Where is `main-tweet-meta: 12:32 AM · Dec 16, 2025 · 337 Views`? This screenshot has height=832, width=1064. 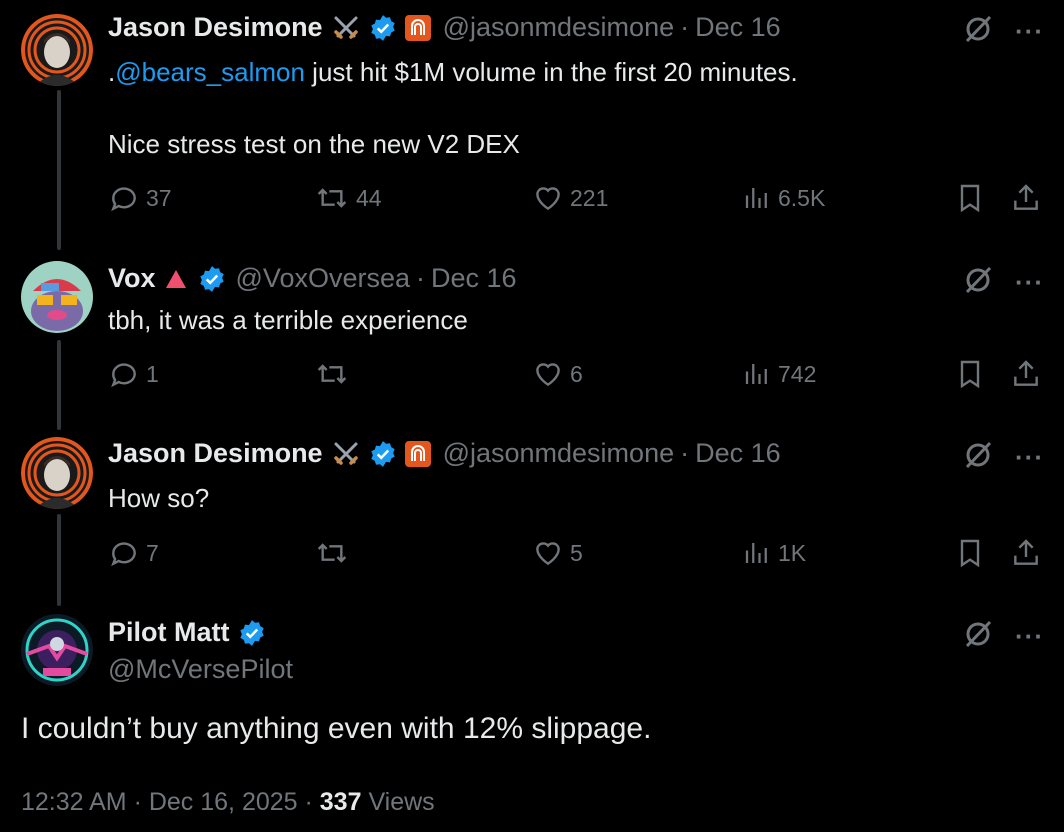
main-tweet-meta: 12:32 AM · Dec 16, 2025 · 337 Views is located at coordinates (228, 802).